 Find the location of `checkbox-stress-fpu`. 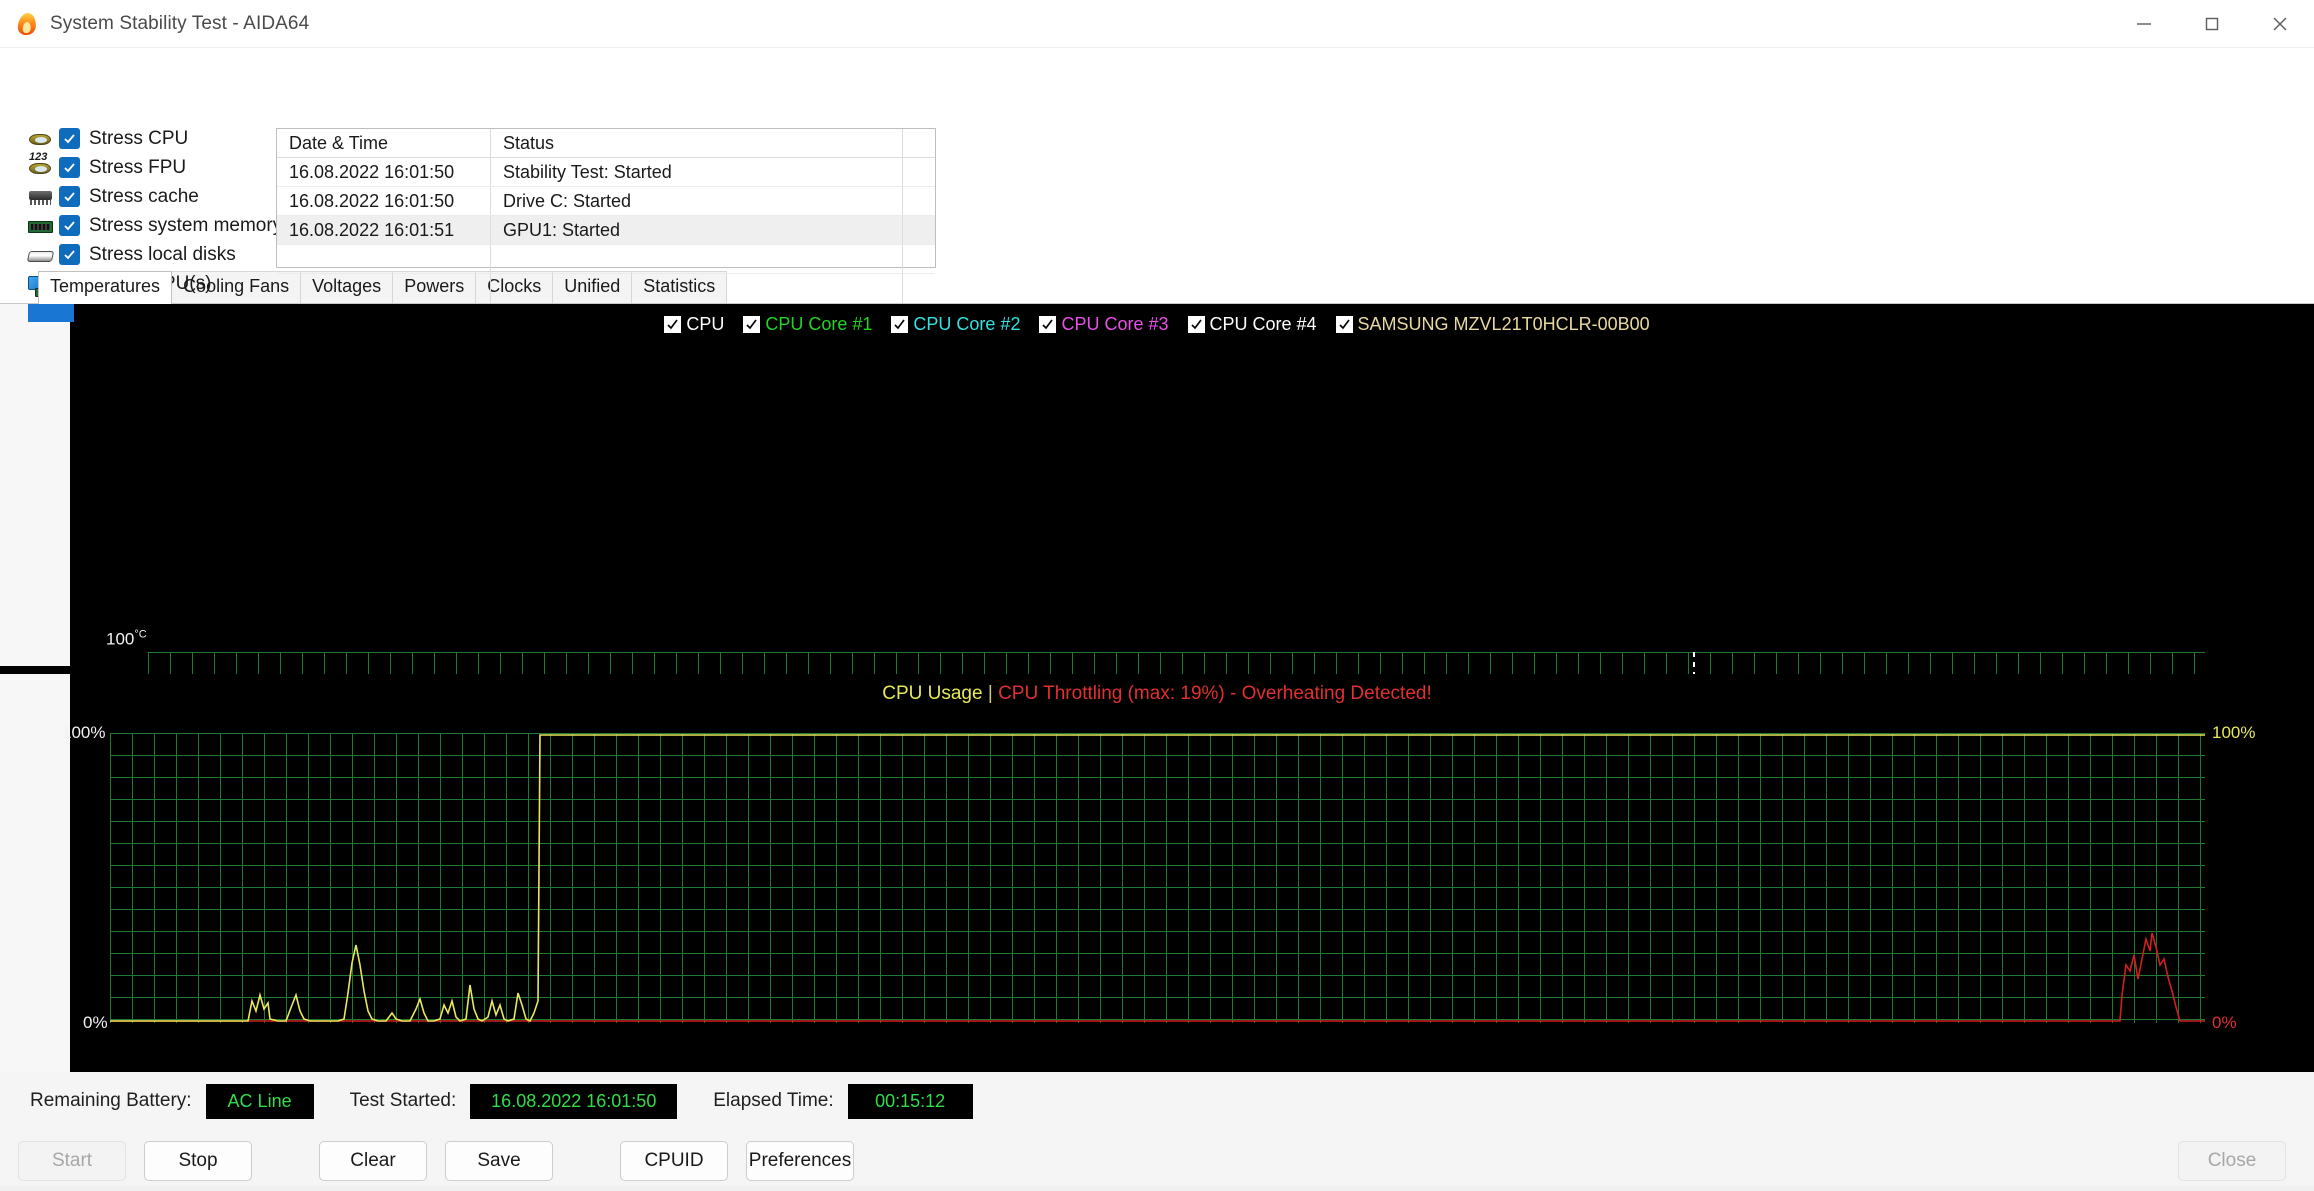

checkbox-stress-fpu is located at coordinates (69, 167).